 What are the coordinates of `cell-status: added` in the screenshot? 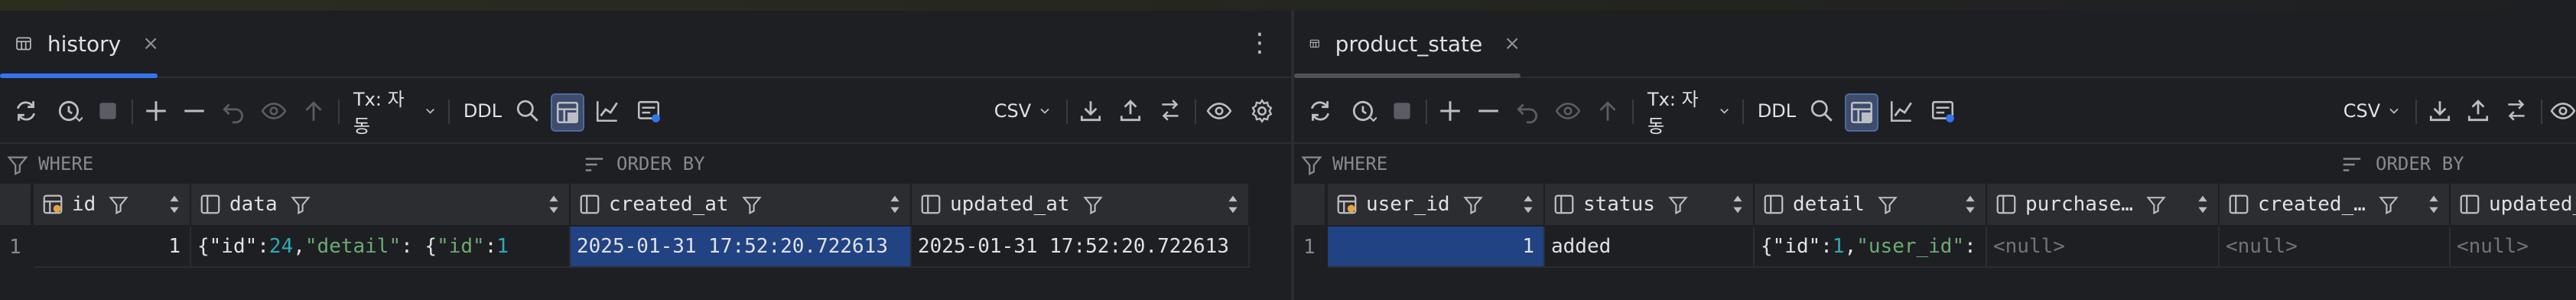 It's located at (1650, 247).